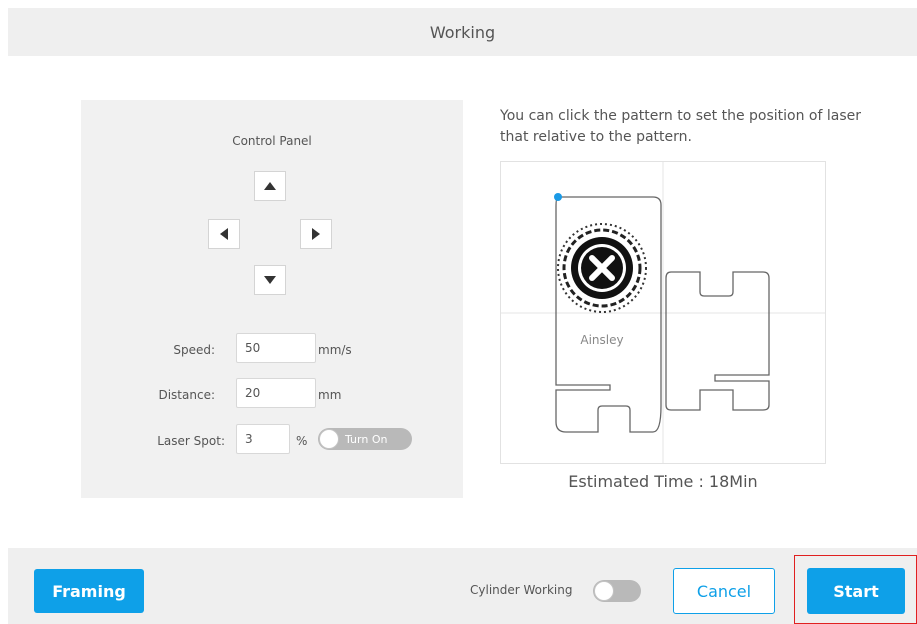 The width and height of the screenshot is (917, 624). I want to click on distance-unit: mm, so click(330, 395).